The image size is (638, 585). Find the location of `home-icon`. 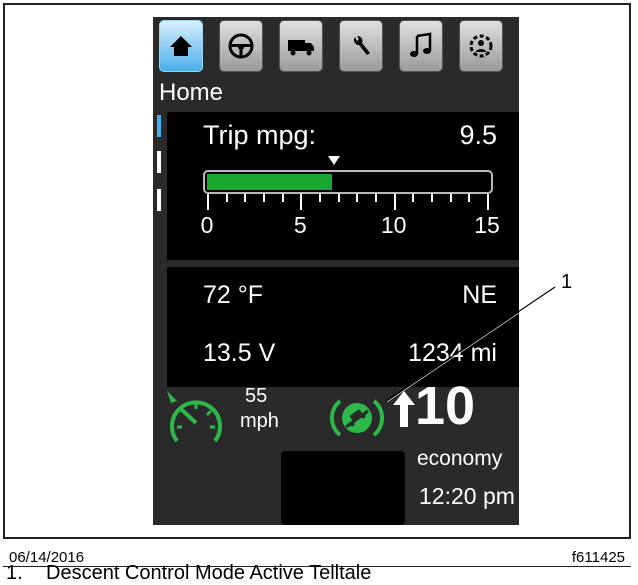

home-icon is located at coordinates (181, 46).